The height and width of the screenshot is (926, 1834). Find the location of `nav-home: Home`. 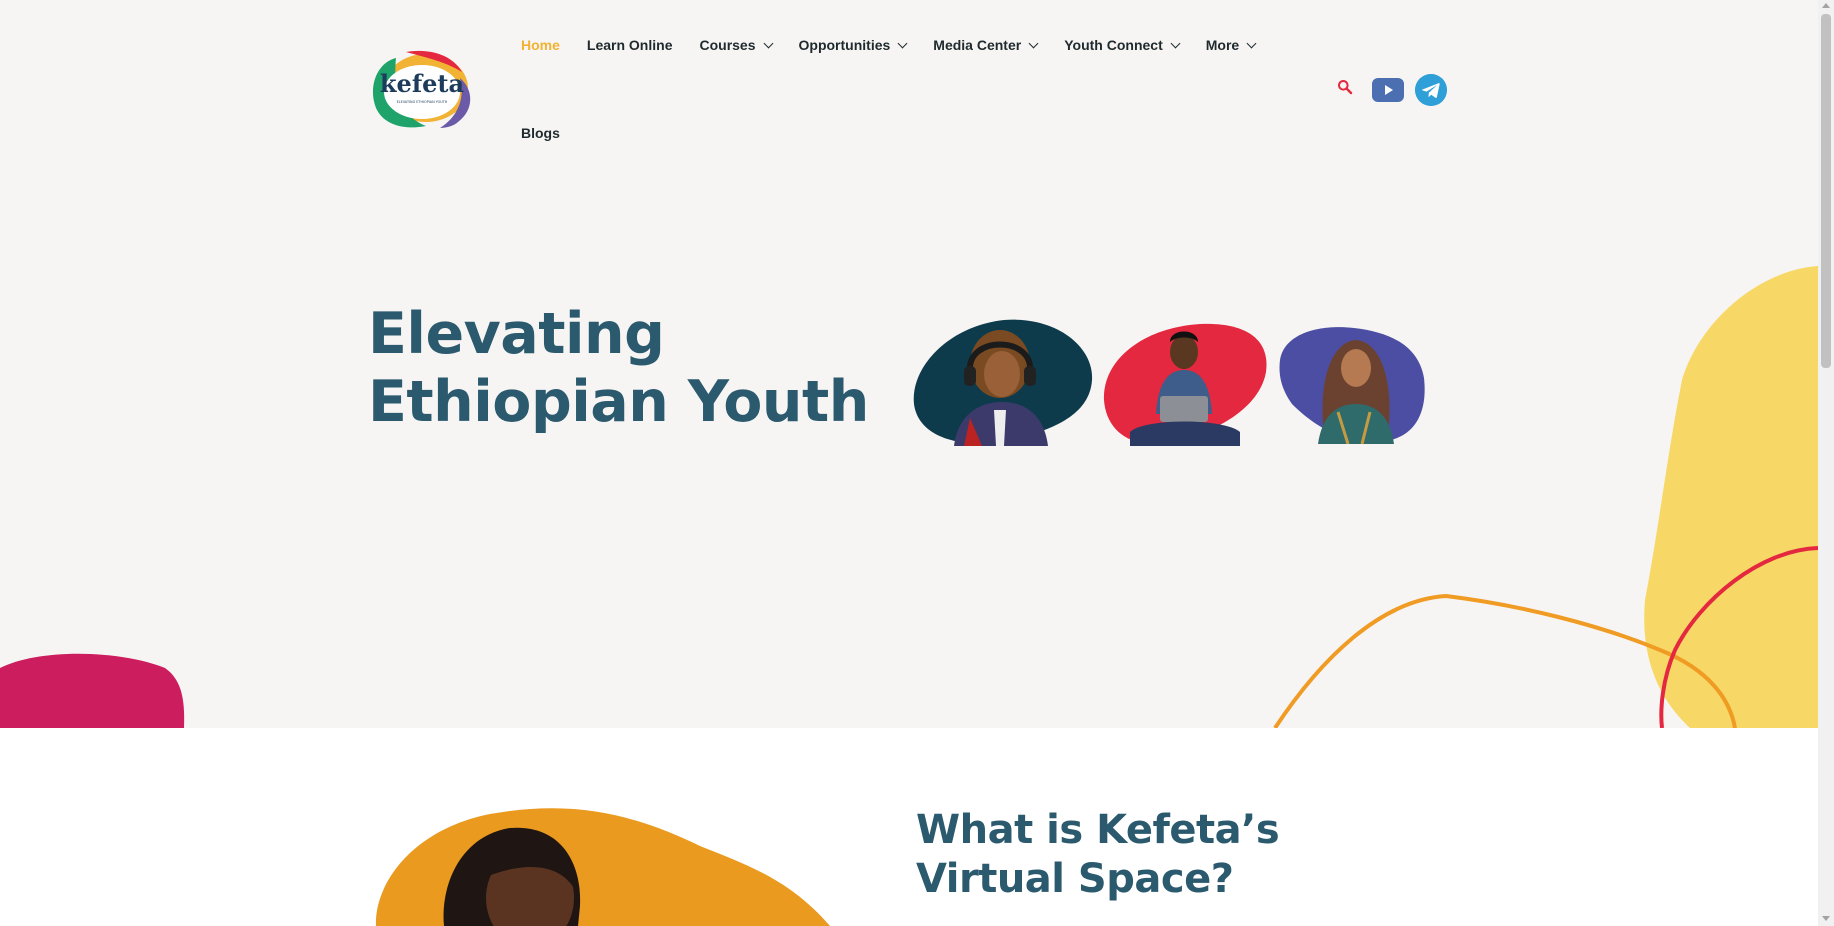

nav-home: Home is located at coordinates (540, 45).